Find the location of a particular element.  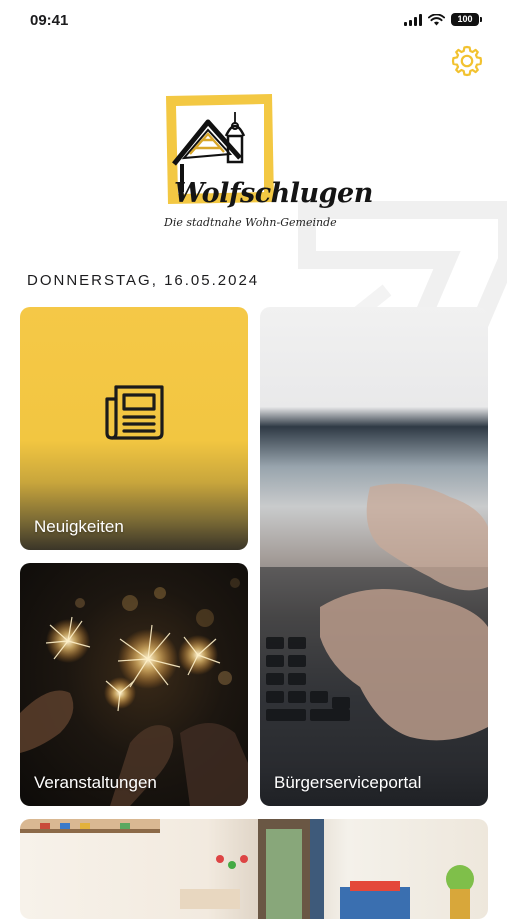

logo-wordmark: Wolfschlugen is located at coordinates (273, 193).